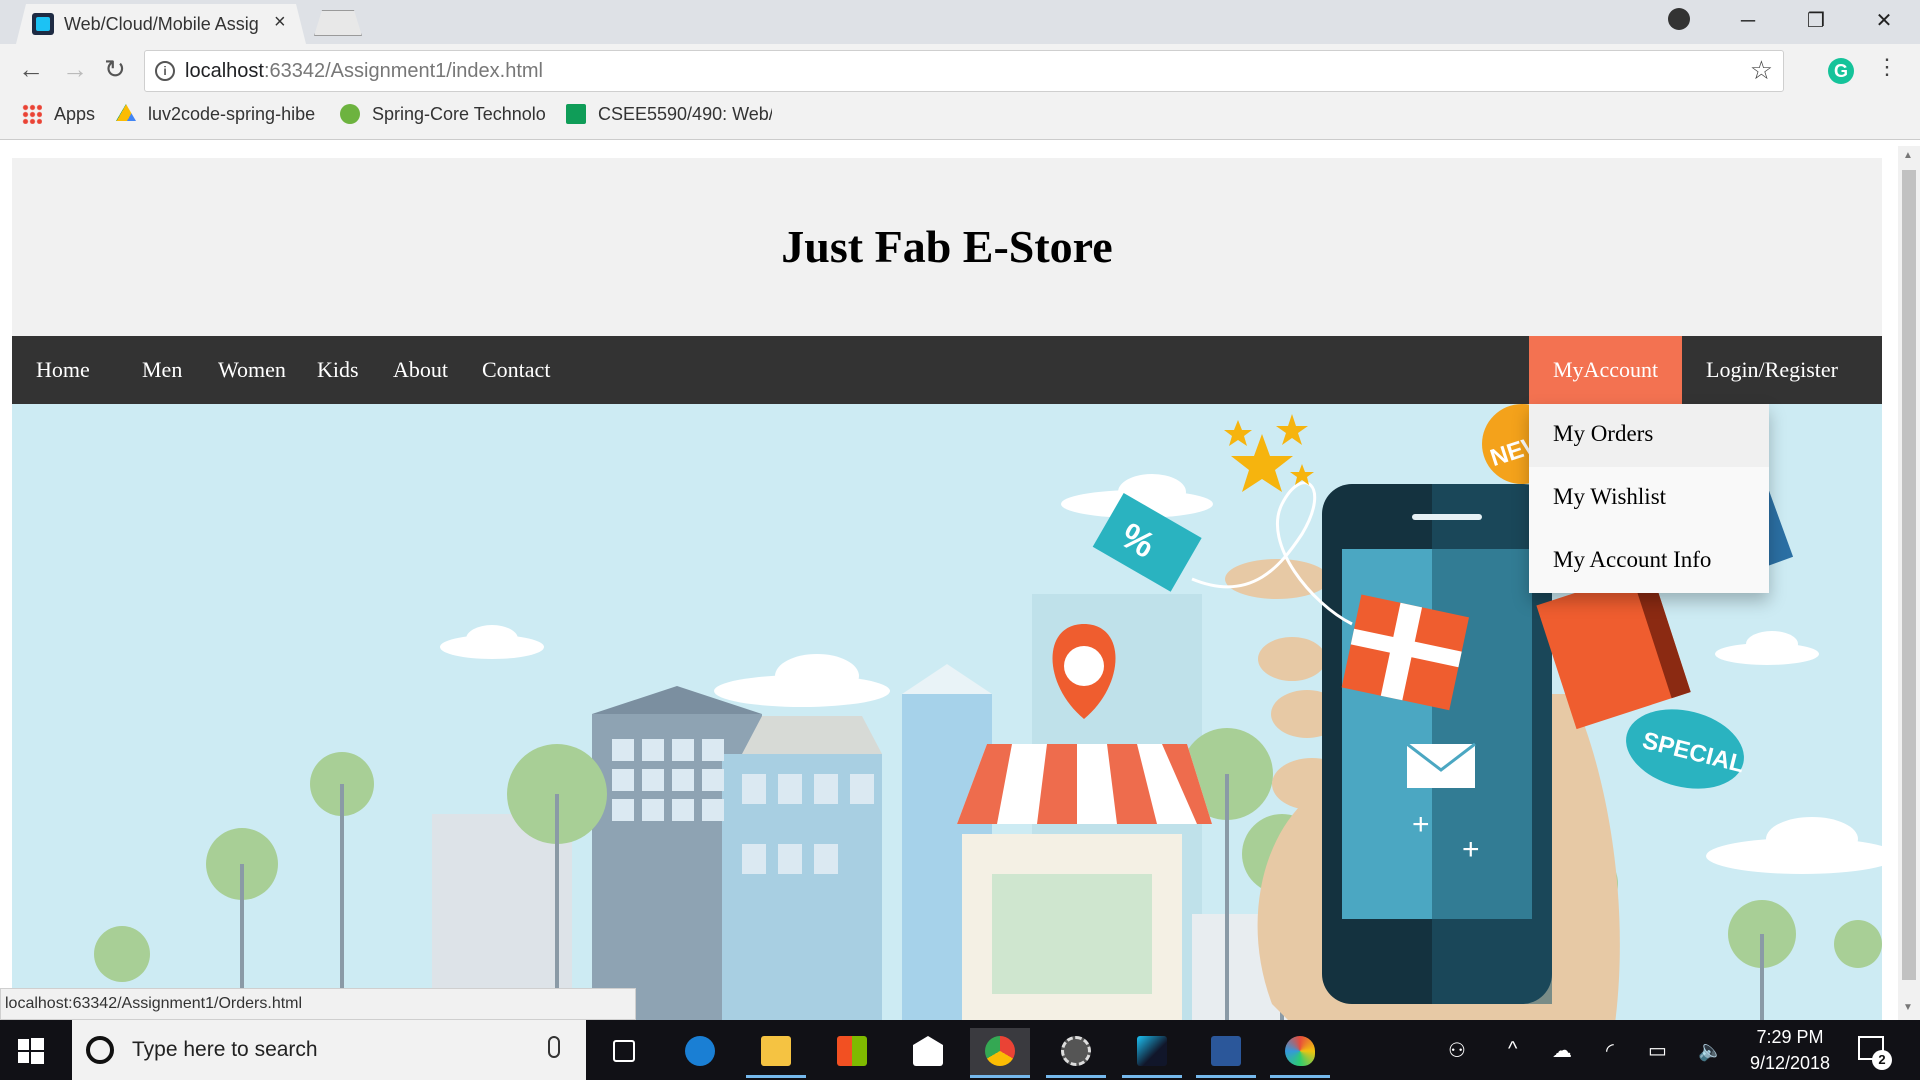 This screenshot has width=1920, height=1080. I want to click on taskbar-search-box: Type here to search, so click(329, 1050).